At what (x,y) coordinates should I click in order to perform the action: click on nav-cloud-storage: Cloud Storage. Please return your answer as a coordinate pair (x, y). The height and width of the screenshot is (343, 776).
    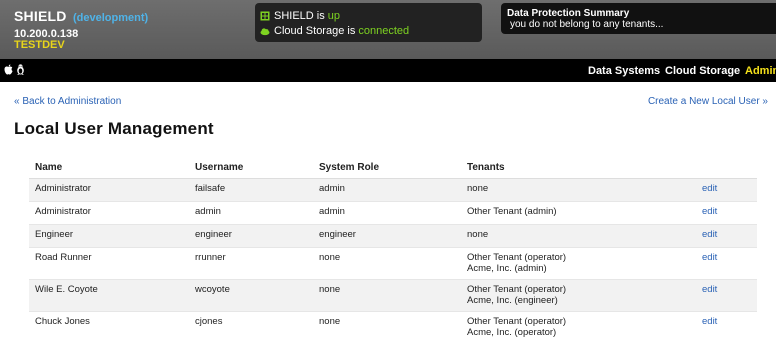
    Looking at the image, I should click on (702, 71).